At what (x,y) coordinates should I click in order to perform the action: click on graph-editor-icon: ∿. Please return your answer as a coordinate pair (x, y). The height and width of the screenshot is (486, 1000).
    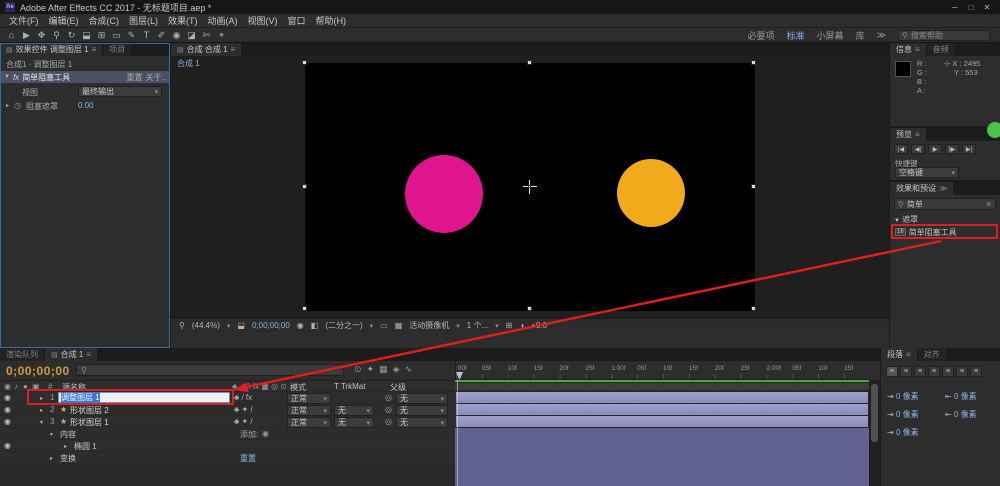
    Looking at the image, I should click on (409, 369).